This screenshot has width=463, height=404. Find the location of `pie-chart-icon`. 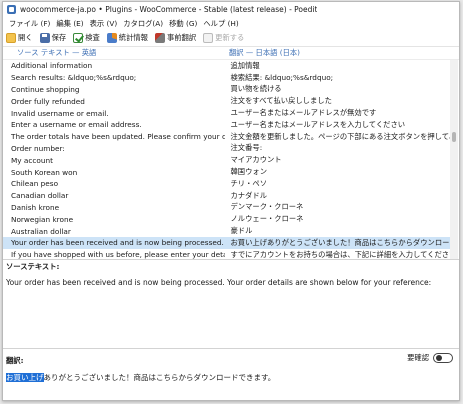

pie-chart-icon is located at coordinates (111, 38).